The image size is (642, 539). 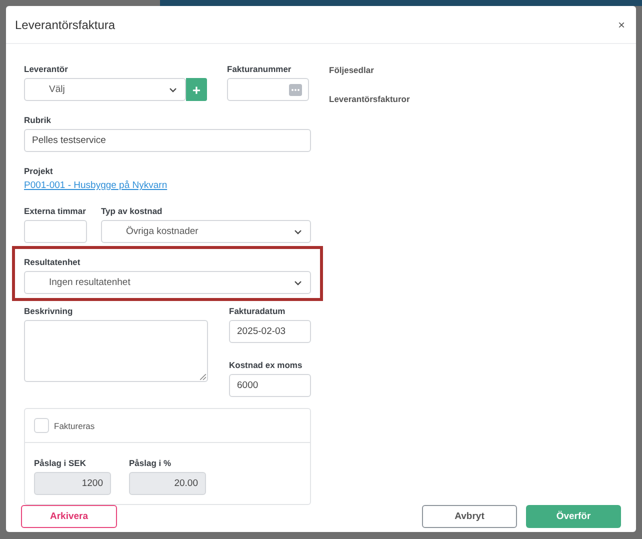 I want to click on checkbox, so click(x=41, y=425).